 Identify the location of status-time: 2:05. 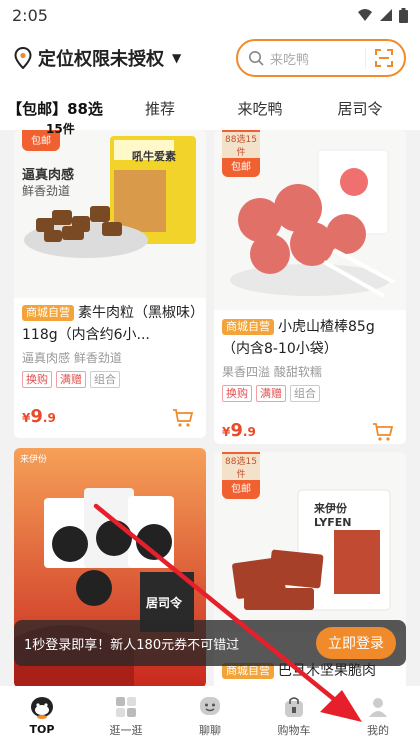
(30, 15).